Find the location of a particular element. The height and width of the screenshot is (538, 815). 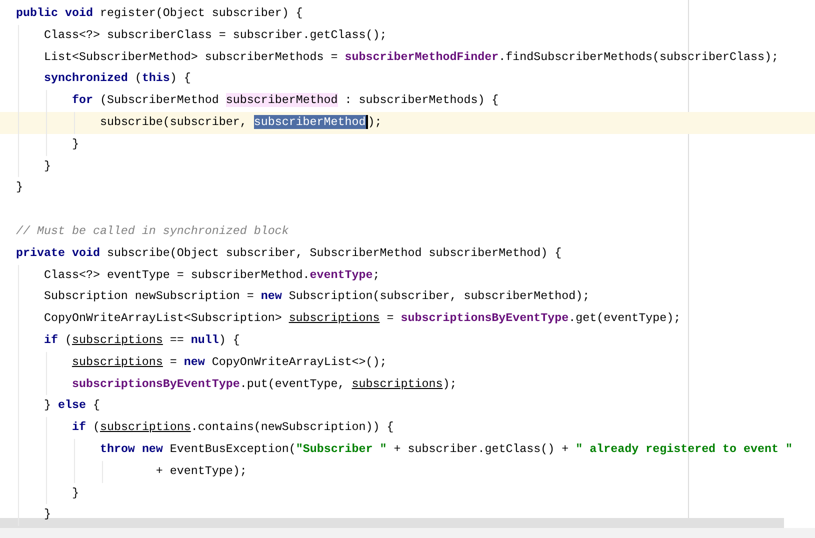

code-line: subscriptionsByEventType.put(eventType, subscriptions); is located at coordinates (264, 384).